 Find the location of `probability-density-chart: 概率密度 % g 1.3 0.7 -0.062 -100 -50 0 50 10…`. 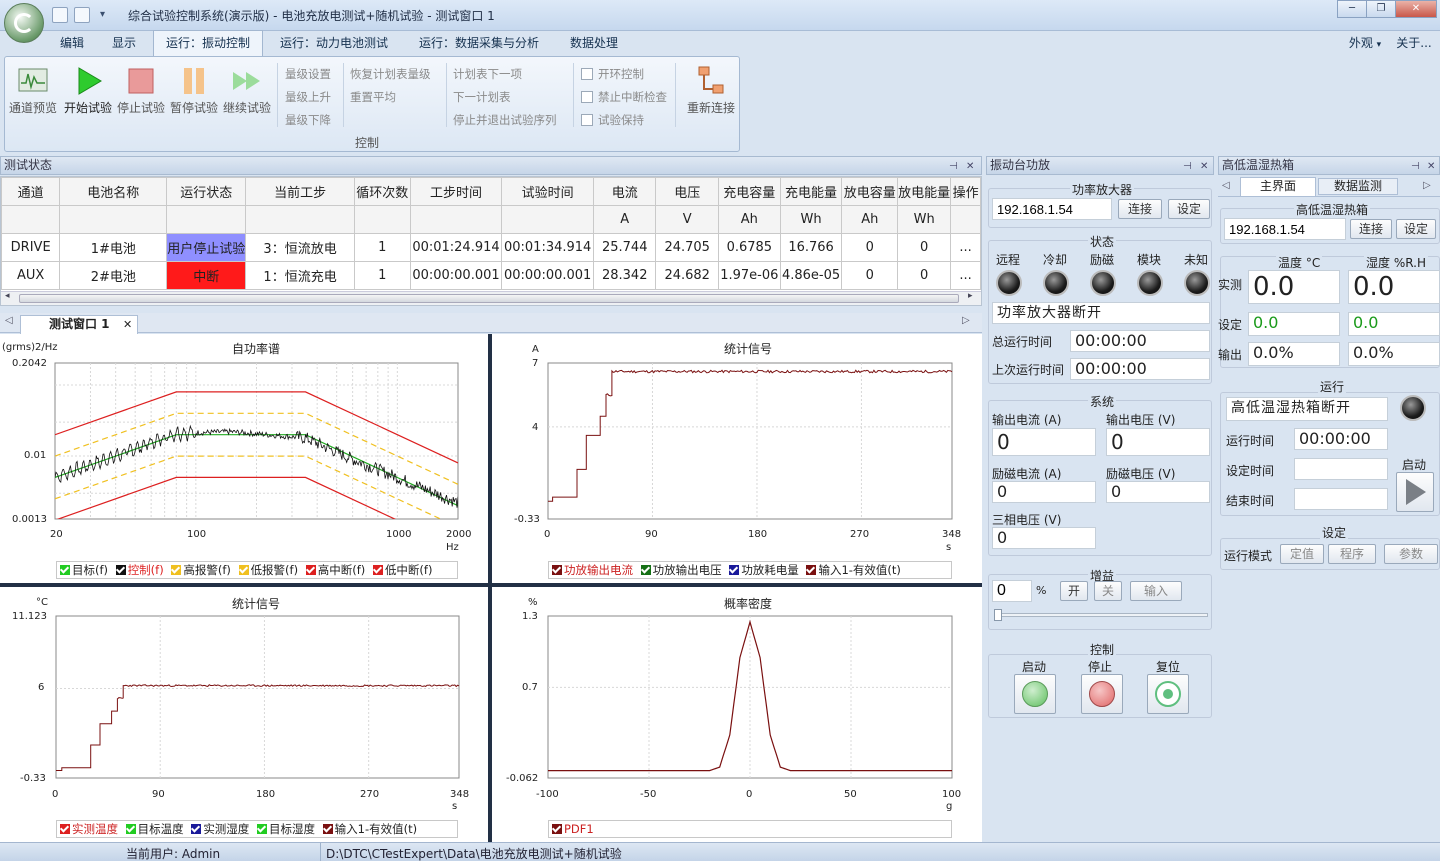

probability-density-chart: 概率密度 % g 1.3 0.7 -0.062 -100 -50 0 50 10… is located at coordinates (737, 714).